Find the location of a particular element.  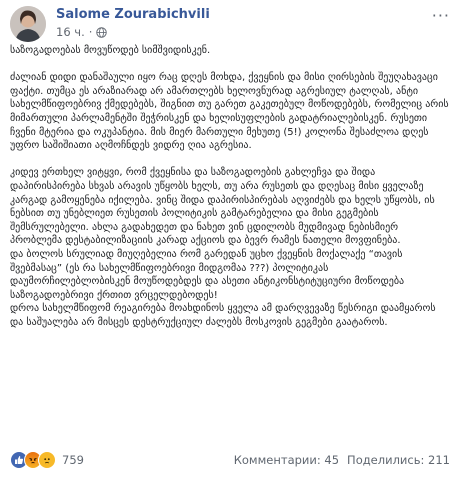

post-footer: 759 Комментарии: 45 Поделились: 211 is located at coordinates (230, 460).